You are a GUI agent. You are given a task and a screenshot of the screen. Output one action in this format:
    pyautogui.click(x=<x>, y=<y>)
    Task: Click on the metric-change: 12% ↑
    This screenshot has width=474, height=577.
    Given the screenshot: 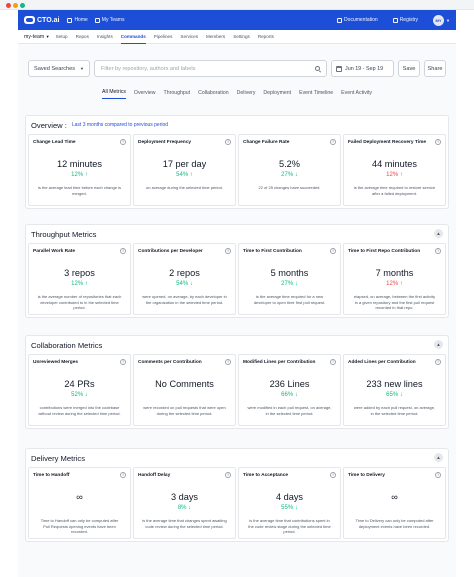 What is the action you would take?
    pyautogui.click(x=79, y=284)
    